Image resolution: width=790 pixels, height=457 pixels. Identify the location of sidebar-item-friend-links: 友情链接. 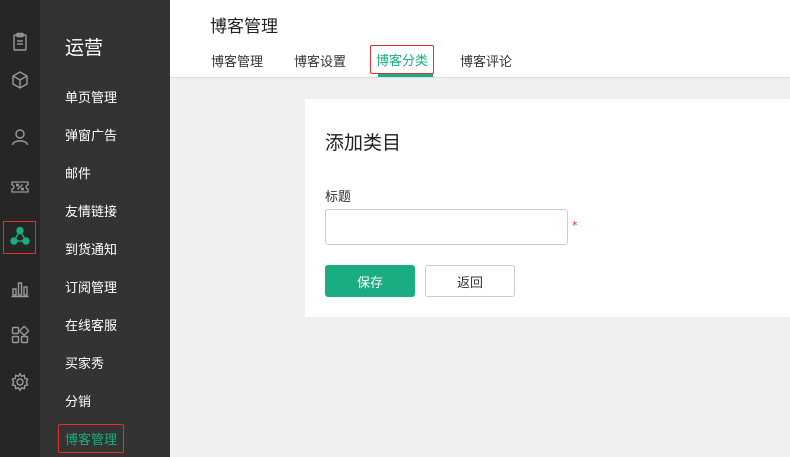
(91, 210).